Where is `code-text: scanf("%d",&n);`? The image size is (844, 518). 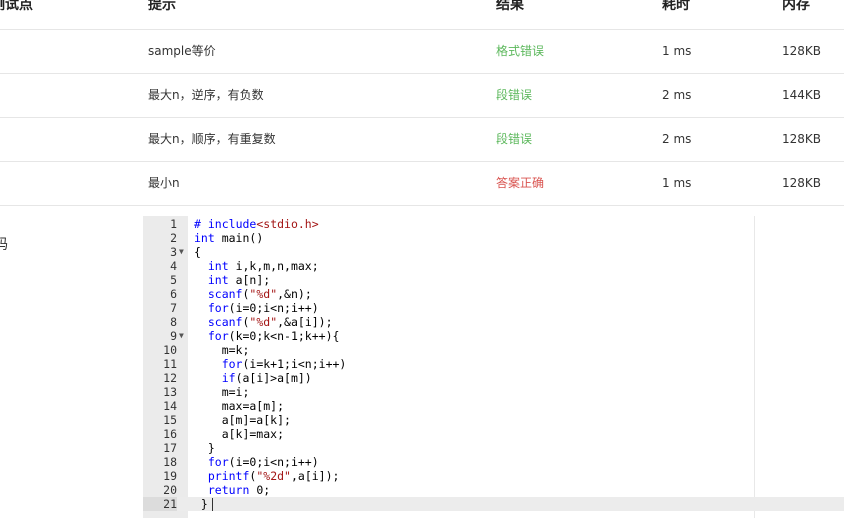
code-text: scanf("%d",&n); is located at coordinates (259, 294).